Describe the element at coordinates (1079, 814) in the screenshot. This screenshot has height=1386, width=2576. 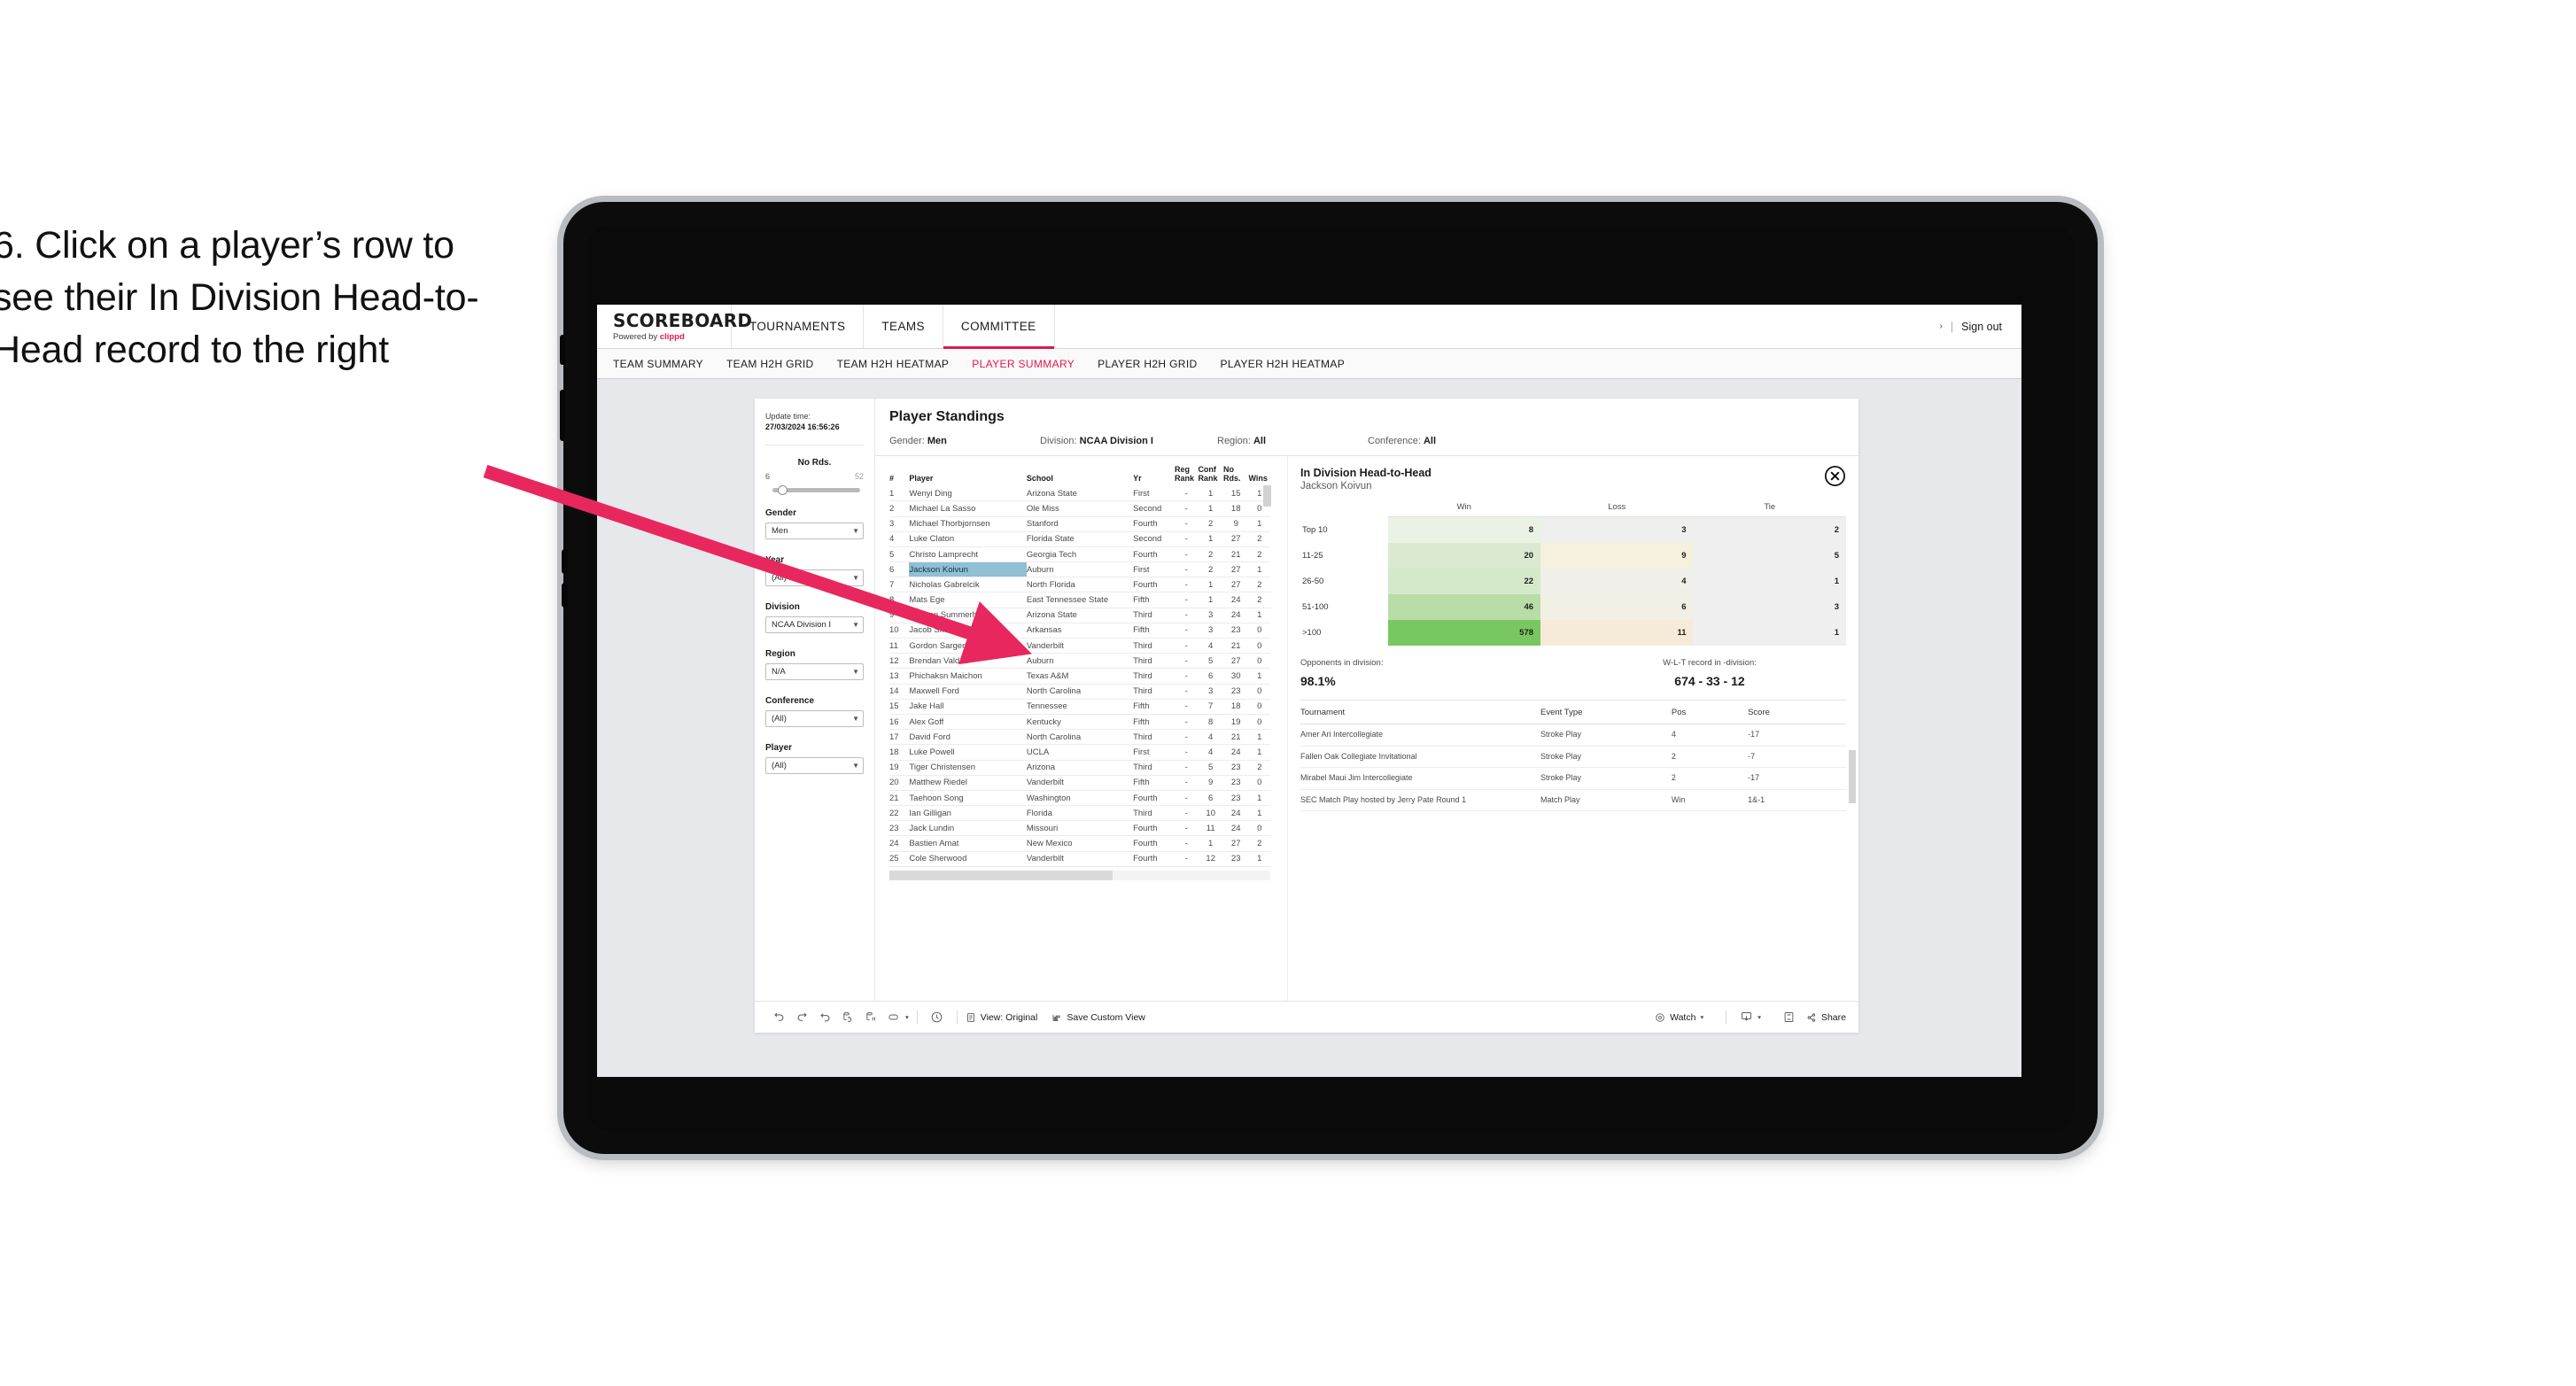
I see `table-row: 22 Ian Gilligan Florida Third -10 24 1` at that location.